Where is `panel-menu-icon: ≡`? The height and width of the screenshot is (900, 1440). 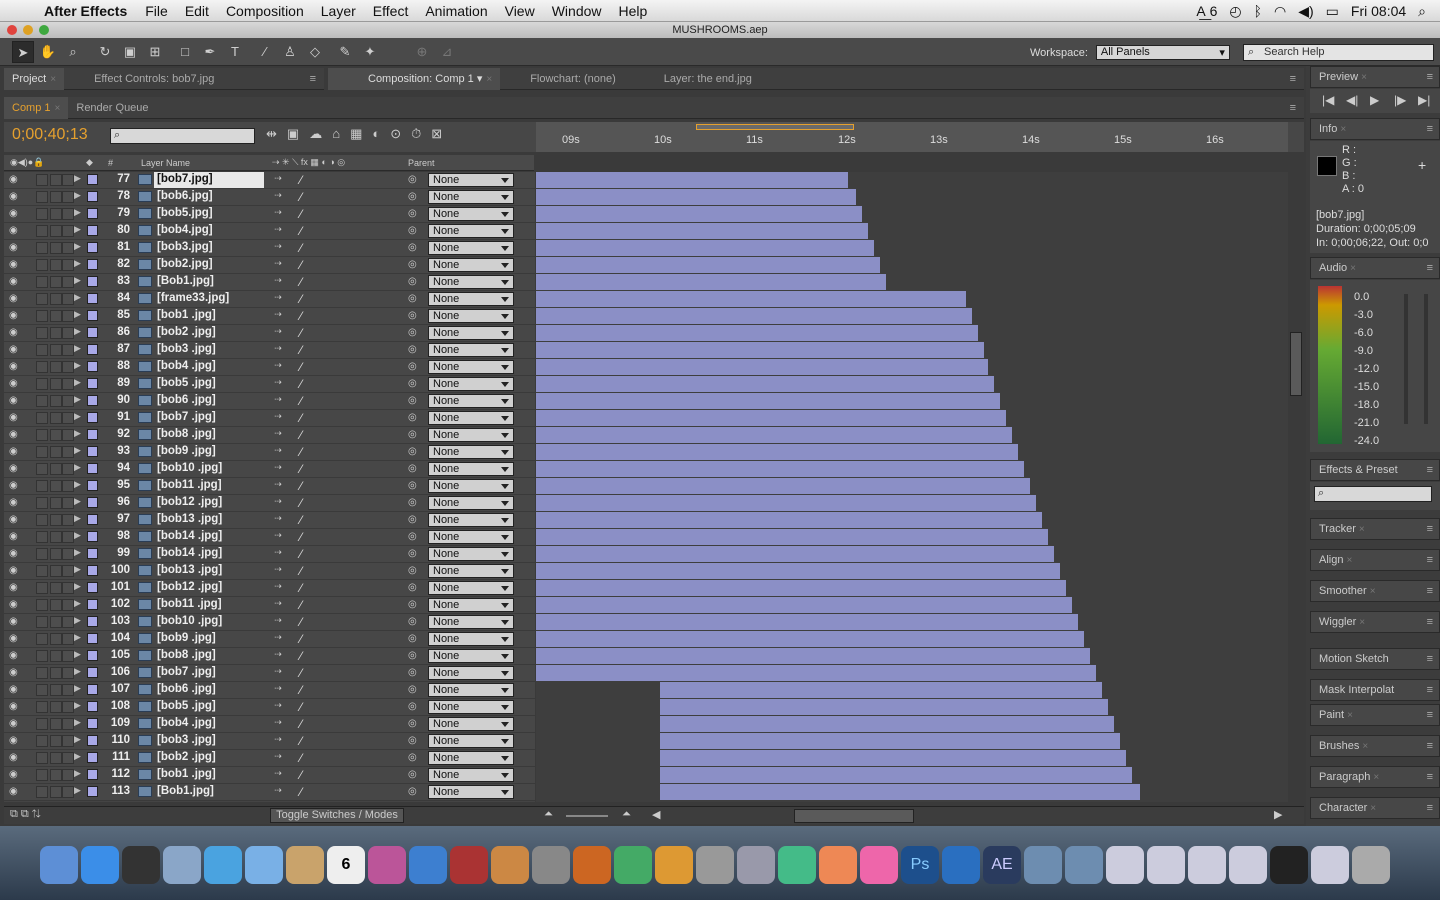 panel-menu-icon: ≡ is located at coordinates (1293, 108).